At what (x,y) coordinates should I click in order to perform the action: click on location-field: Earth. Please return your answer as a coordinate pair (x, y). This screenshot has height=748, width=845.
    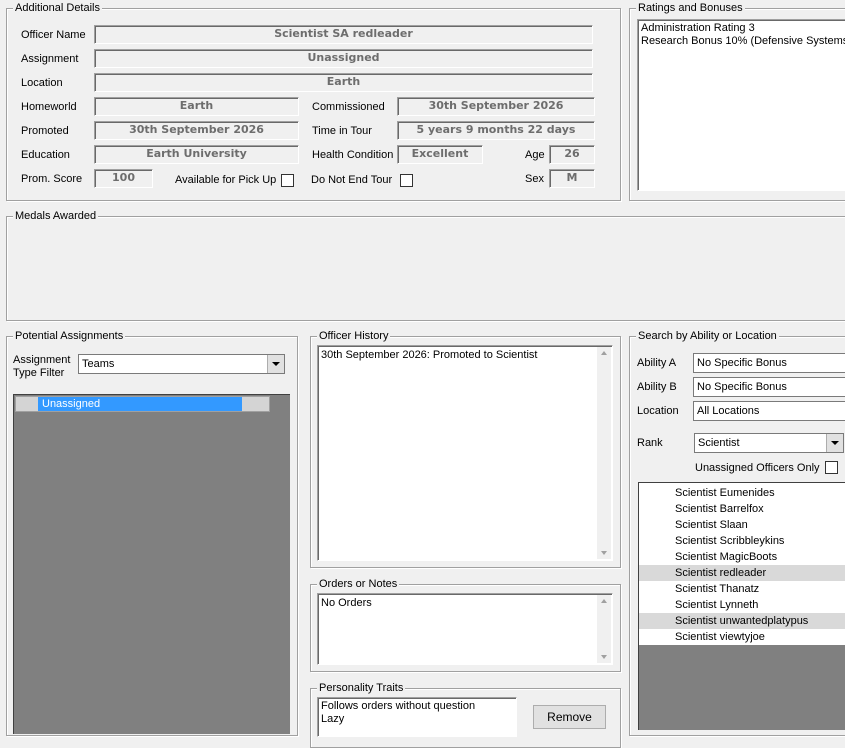
    Looking at the image, I should click on (343, 82).